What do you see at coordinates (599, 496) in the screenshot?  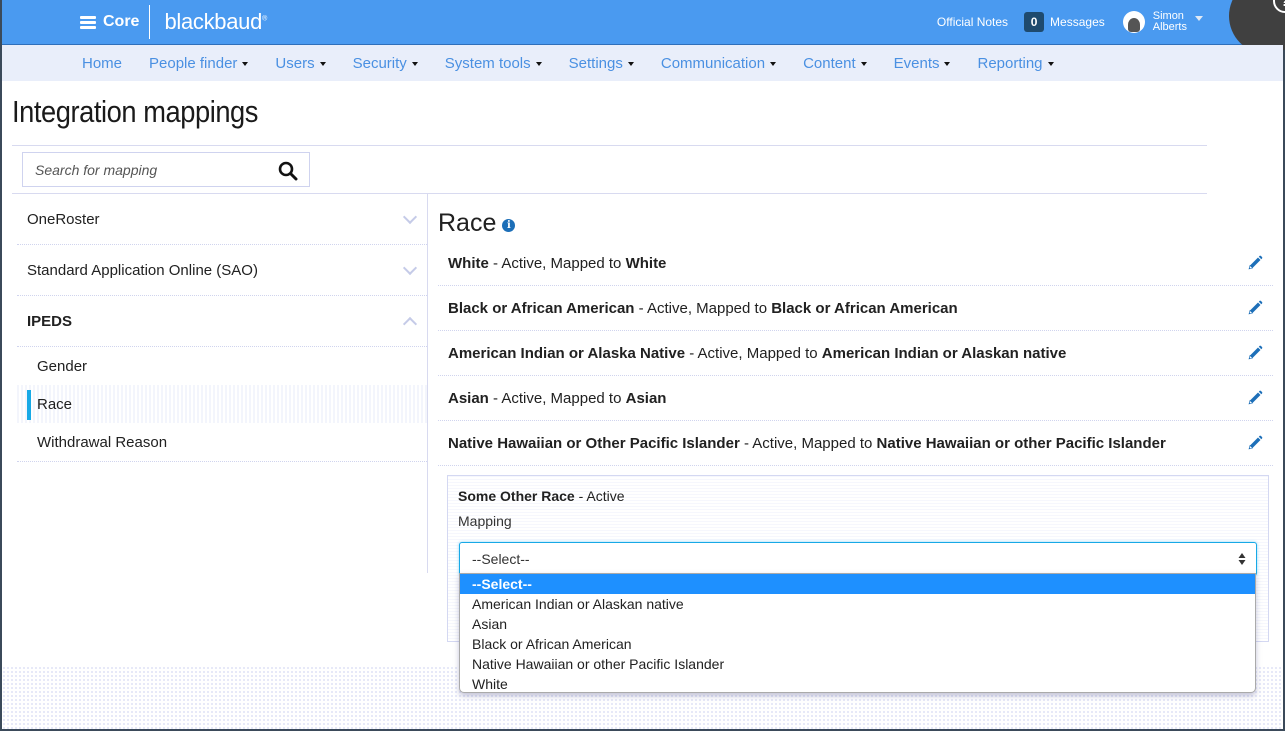 I see `edit-item-status: - Active` at bounding box center [599, 496].